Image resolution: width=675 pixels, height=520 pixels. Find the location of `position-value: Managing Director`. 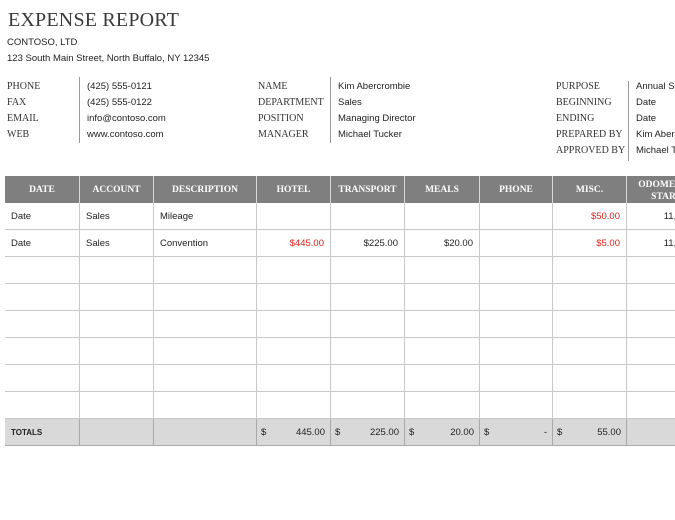

position-value: Managing Director is located at coordinates (377, 118).